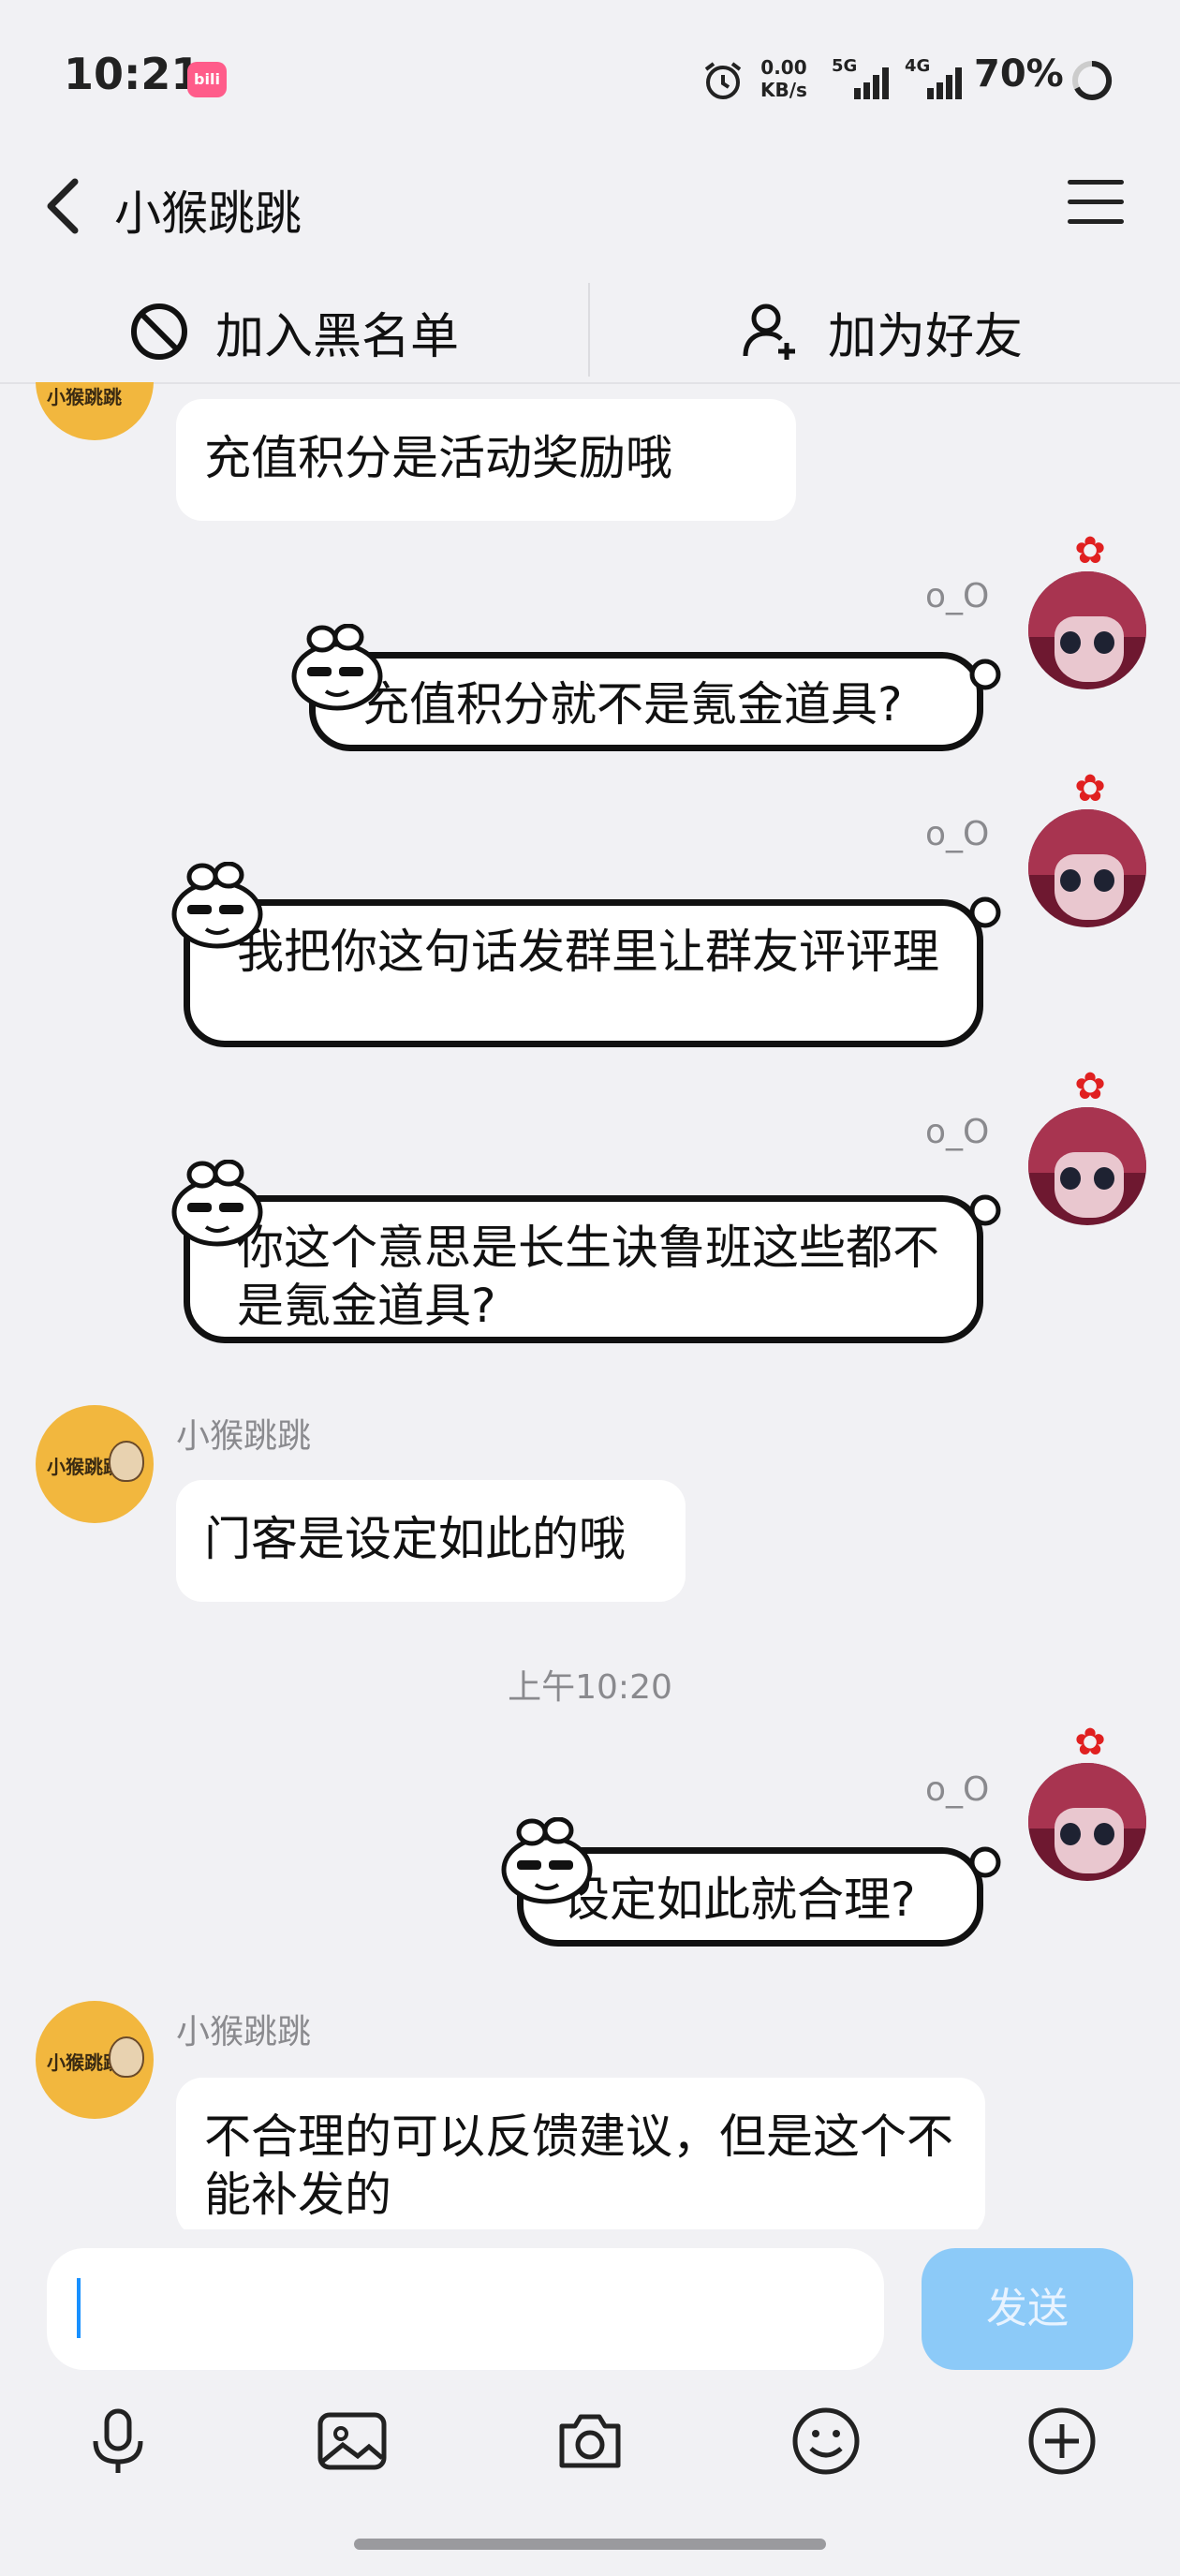 The image size is (1180, 2576). What do you see at coordinates (783, 90) in the screenshot?
I see `network-speed-unit: KB/s` at bounding box center [783, 90].